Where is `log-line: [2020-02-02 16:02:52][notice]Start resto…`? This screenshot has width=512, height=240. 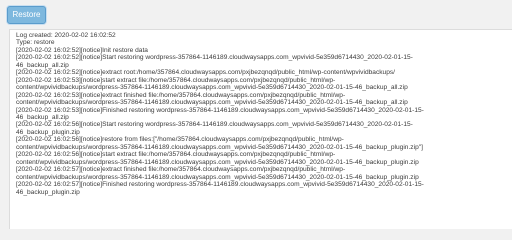 log-line: [2020-02-02 16:02:52][notice]Start resto… is located at coordinates (214, 58).